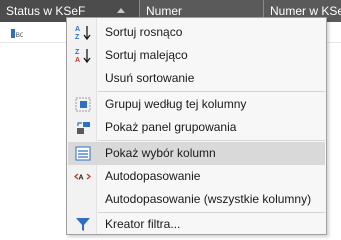 This screenshot has width=341, height=240. What do you see at coordinates (171, 127) in the screenshot?
I see `menu-item-label: Pokaż panel grupowania` at bounding box center [171, 127].